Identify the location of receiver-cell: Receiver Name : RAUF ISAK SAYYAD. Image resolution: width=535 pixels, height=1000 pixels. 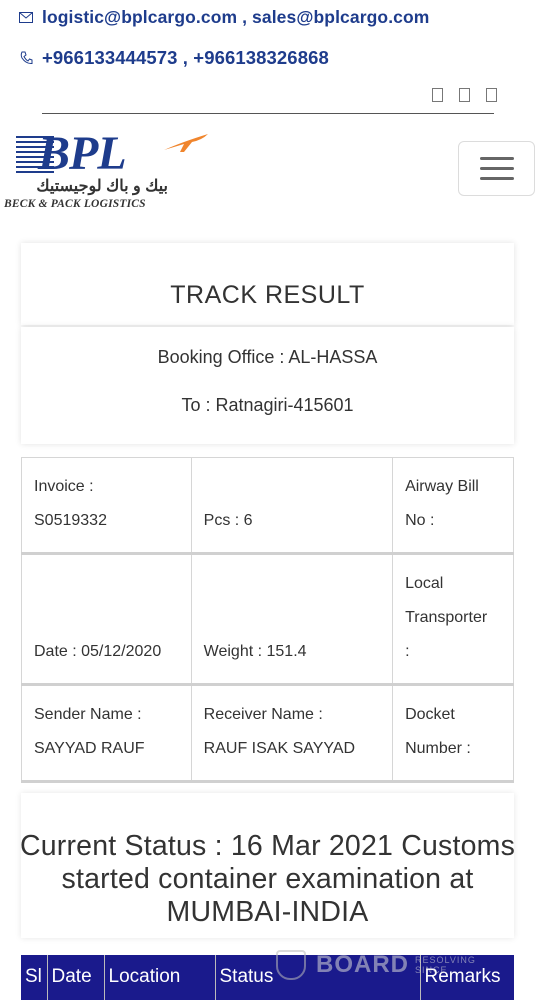
(292, 733).